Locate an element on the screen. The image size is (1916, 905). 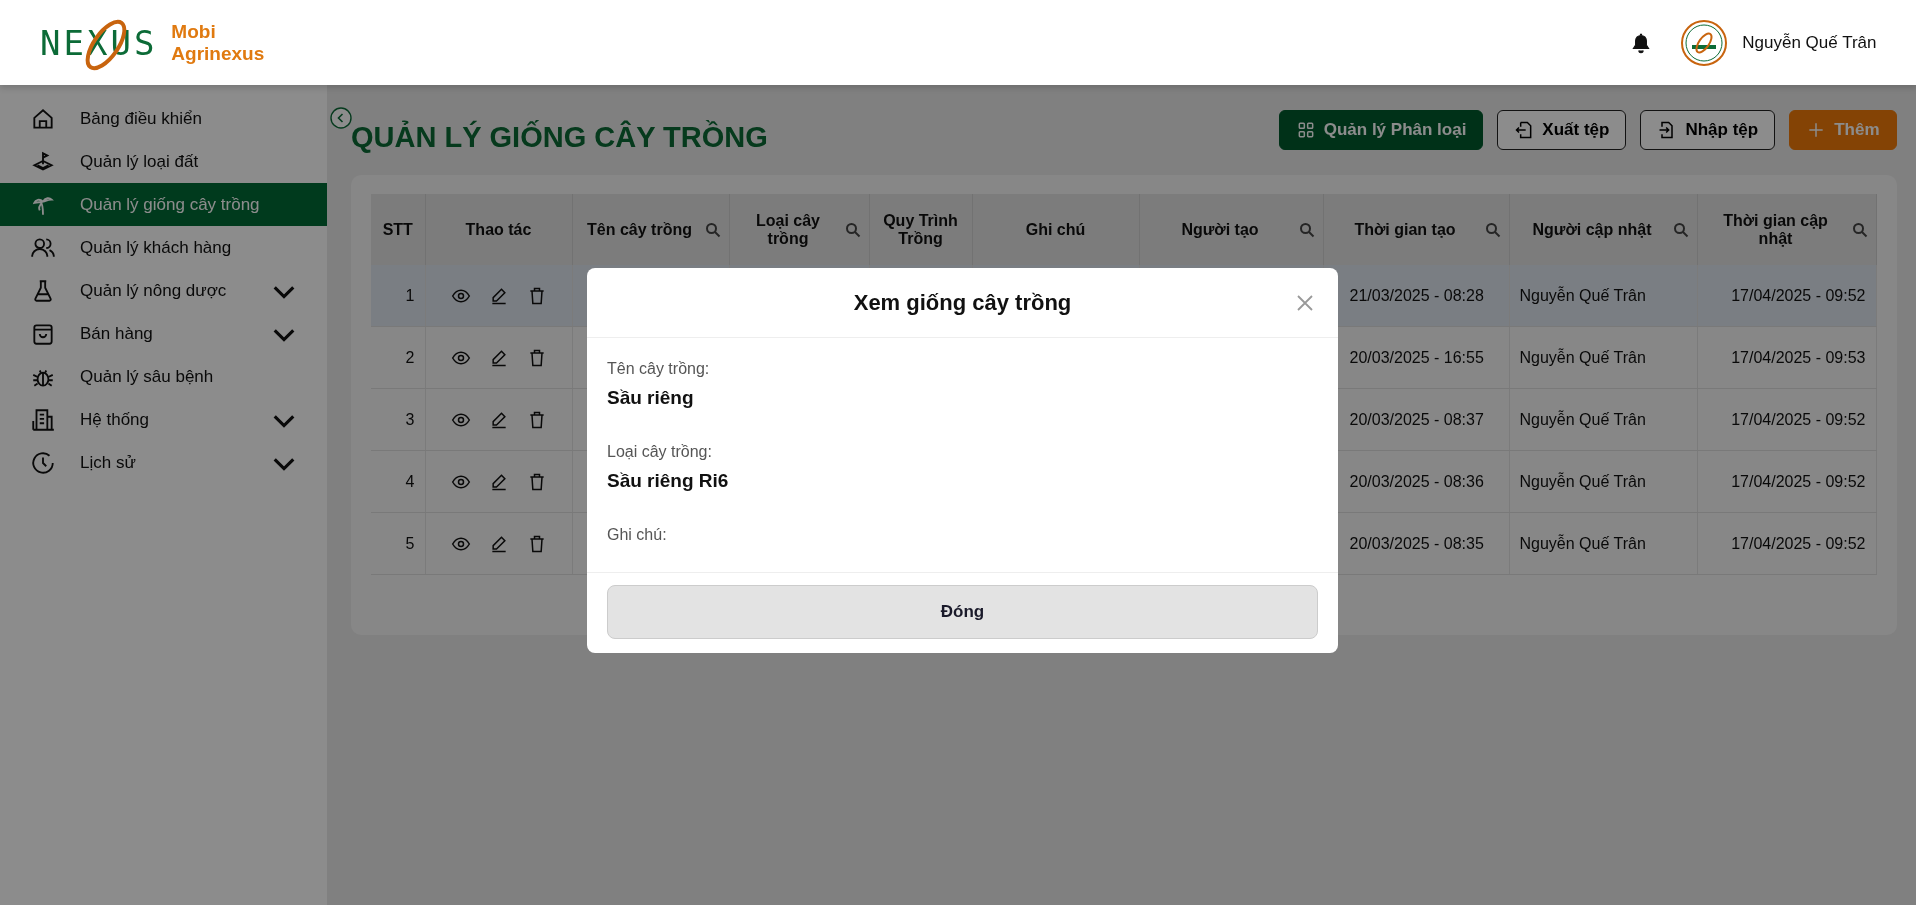
column-header: Ghi chú is located at coordinates (1055, 229).